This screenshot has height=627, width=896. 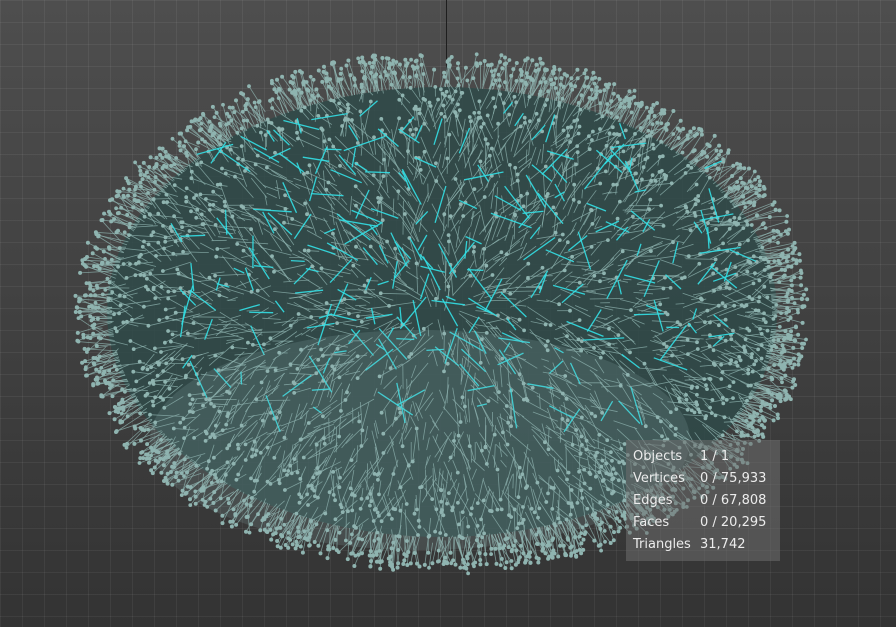 I want to click on stat-row-vertices: Vertices 0 / 75,933, so click(x=706, y=479).